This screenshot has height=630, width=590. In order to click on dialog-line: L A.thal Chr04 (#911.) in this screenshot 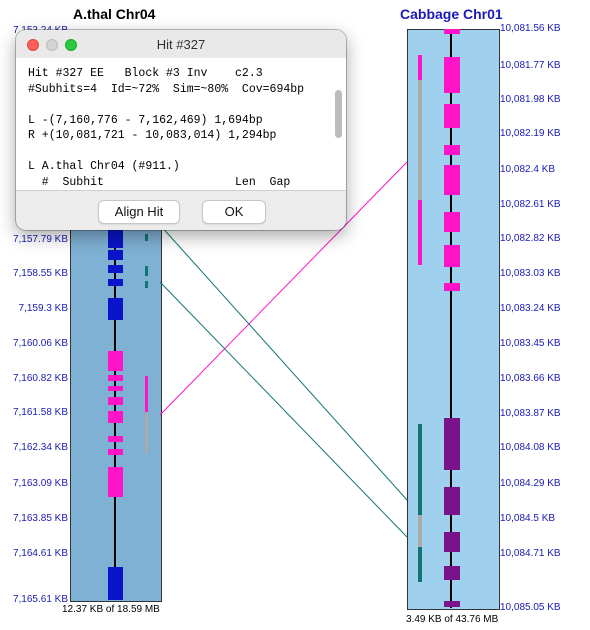, I will do `click(104, 166)`.